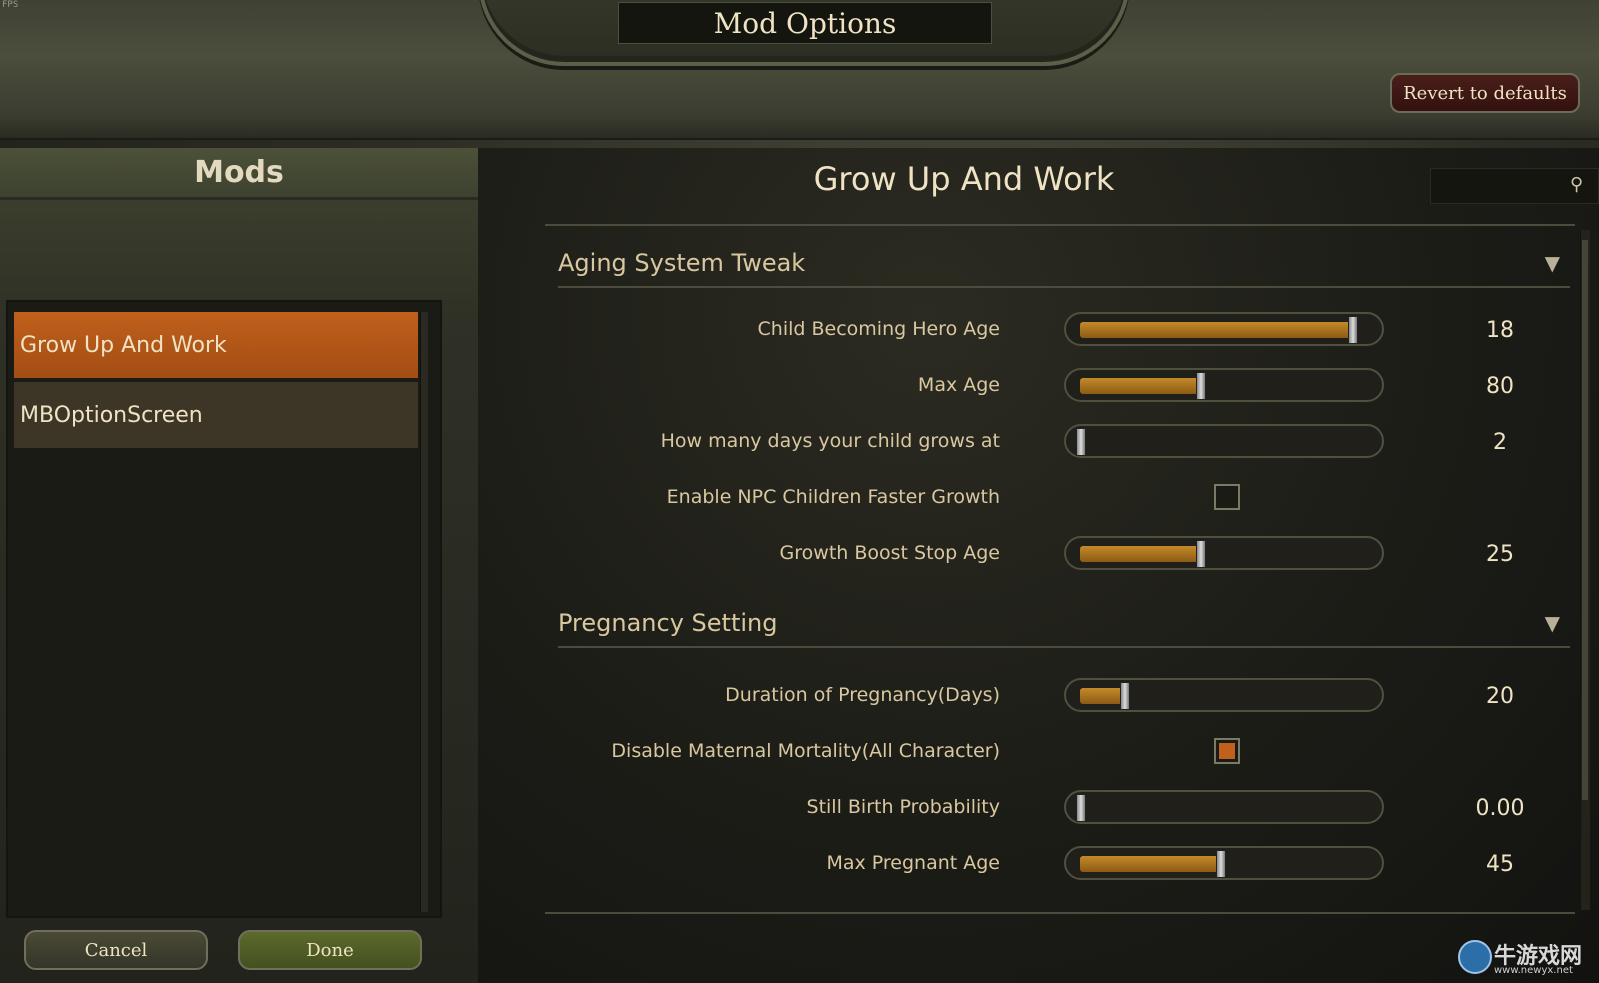 The image size is (1599, 983). Describe the element at coordinates (1500, 808) in the screenshot. I see `option-value: 0.00` at that location.